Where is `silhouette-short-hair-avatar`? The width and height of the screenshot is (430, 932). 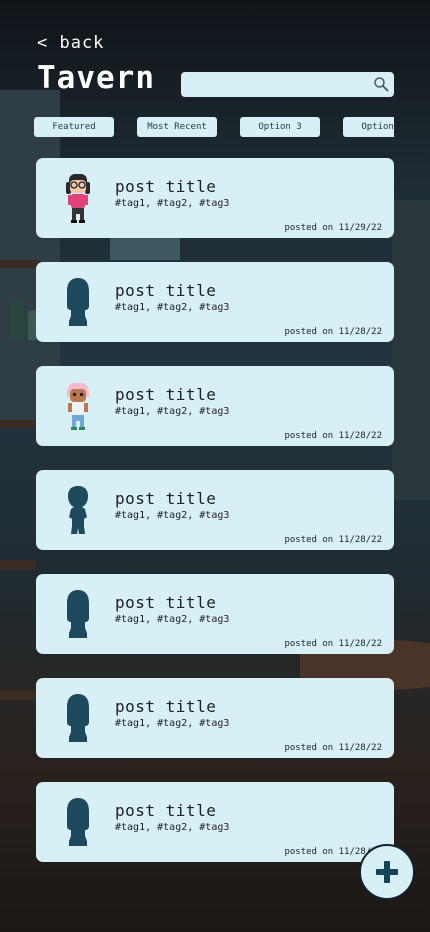 silhouette-short-hair-avatar is located at coordinates (78, 510).